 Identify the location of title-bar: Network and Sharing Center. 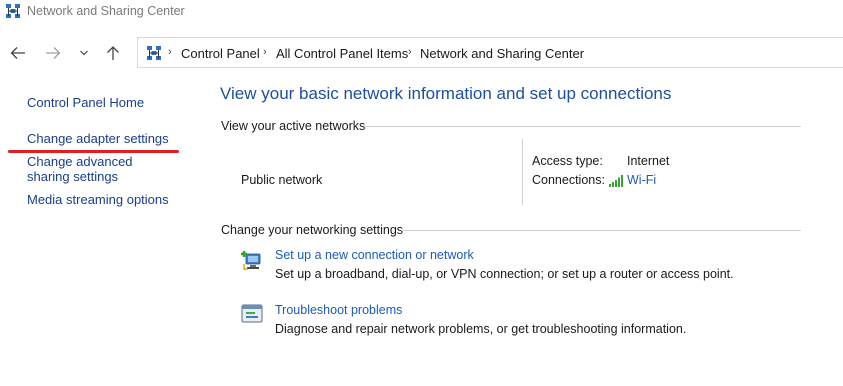
(421, 12).